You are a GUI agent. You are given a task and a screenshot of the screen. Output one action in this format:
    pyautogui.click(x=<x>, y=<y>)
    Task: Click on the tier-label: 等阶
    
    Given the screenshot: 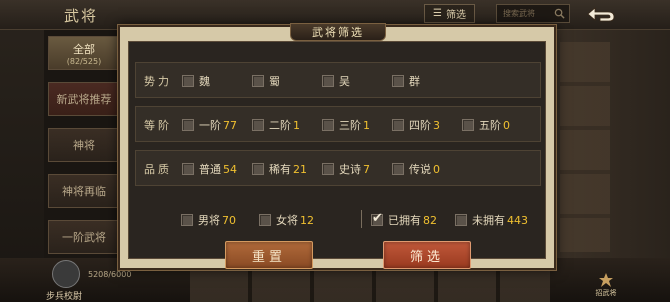 What is the action you would take?
    pyautogui.click(x=158, y=125)
    